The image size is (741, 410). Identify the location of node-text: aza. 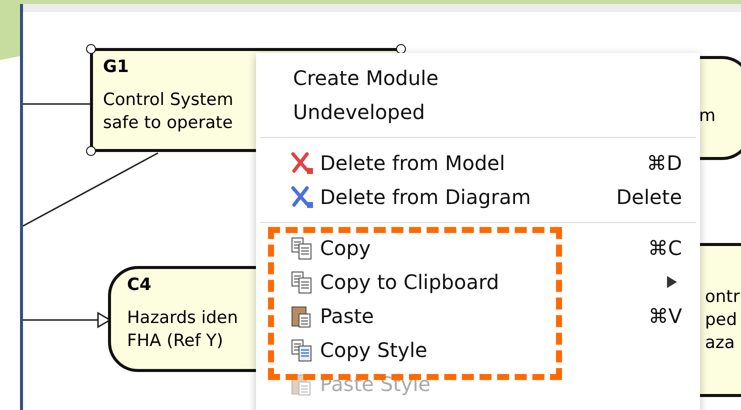
(720, 343).